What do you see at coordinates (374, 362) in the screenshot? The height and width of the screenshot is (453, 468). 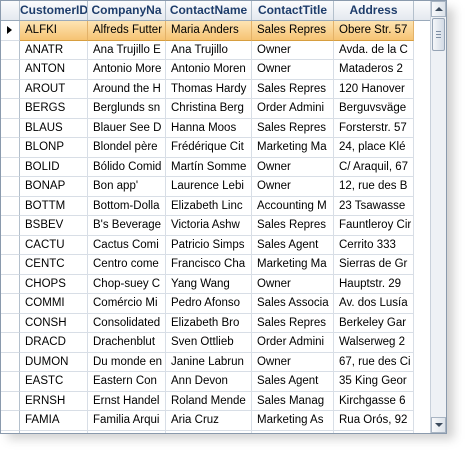 I see `cell-address: 67, rue des Ci` at bounding box center [374, 362].